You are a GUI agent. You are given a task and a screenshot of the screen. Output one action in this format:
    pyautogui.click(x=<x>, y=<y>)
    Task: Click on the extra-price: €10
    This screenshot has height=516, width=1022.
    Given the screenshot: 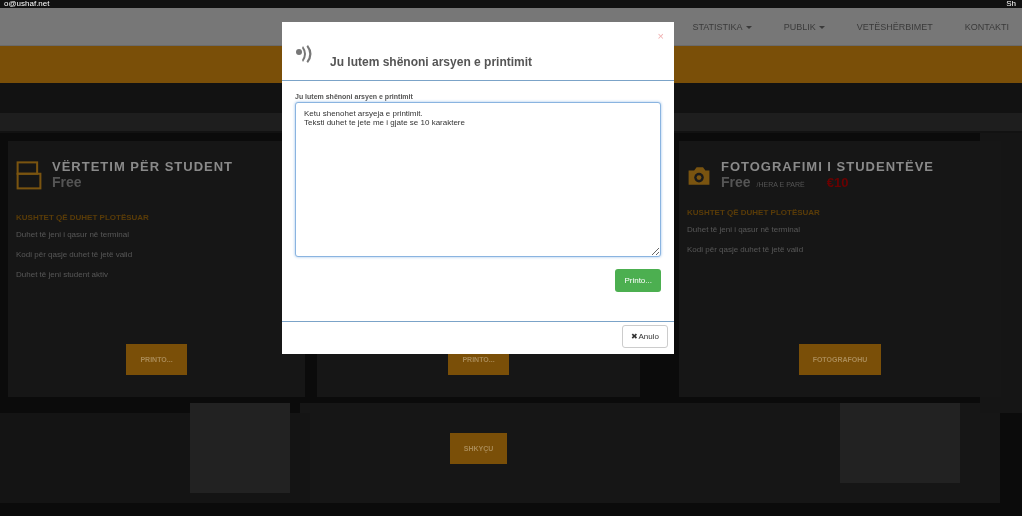 What is the action you would take?
    pyautogui.click(x=837, y=182)
    